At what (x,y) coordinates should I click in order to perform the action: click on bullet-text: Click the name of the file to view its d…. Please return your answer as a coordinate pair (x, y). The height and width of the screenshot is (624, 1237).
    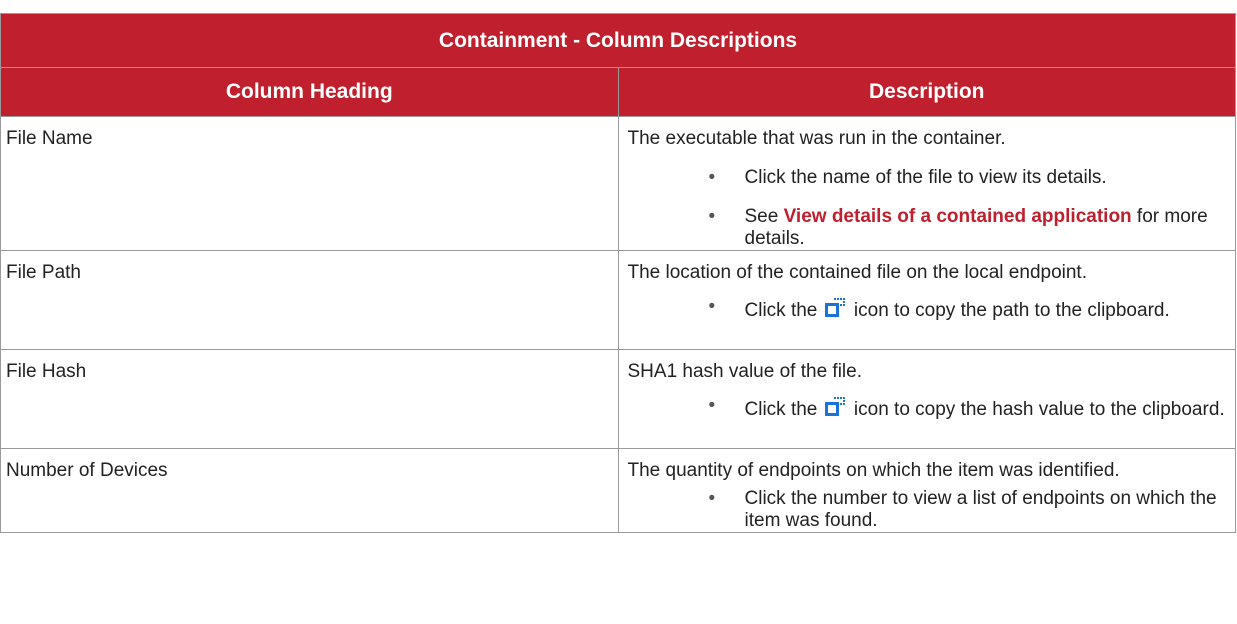
    Looking at the image, I should click on (925, 177).